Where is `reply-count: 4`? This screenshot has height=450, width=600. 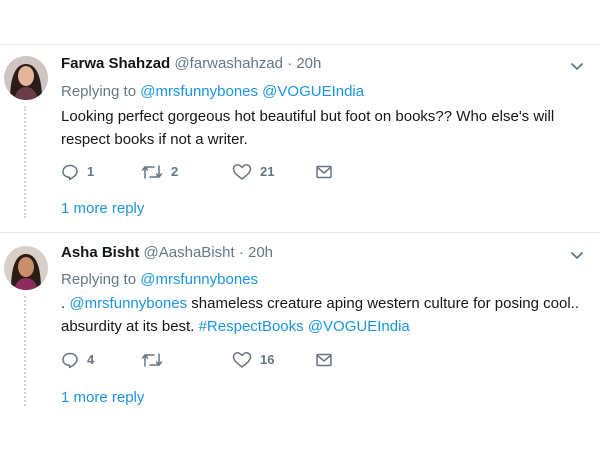
reply-count: 4 is located at coordinates (91, 359).